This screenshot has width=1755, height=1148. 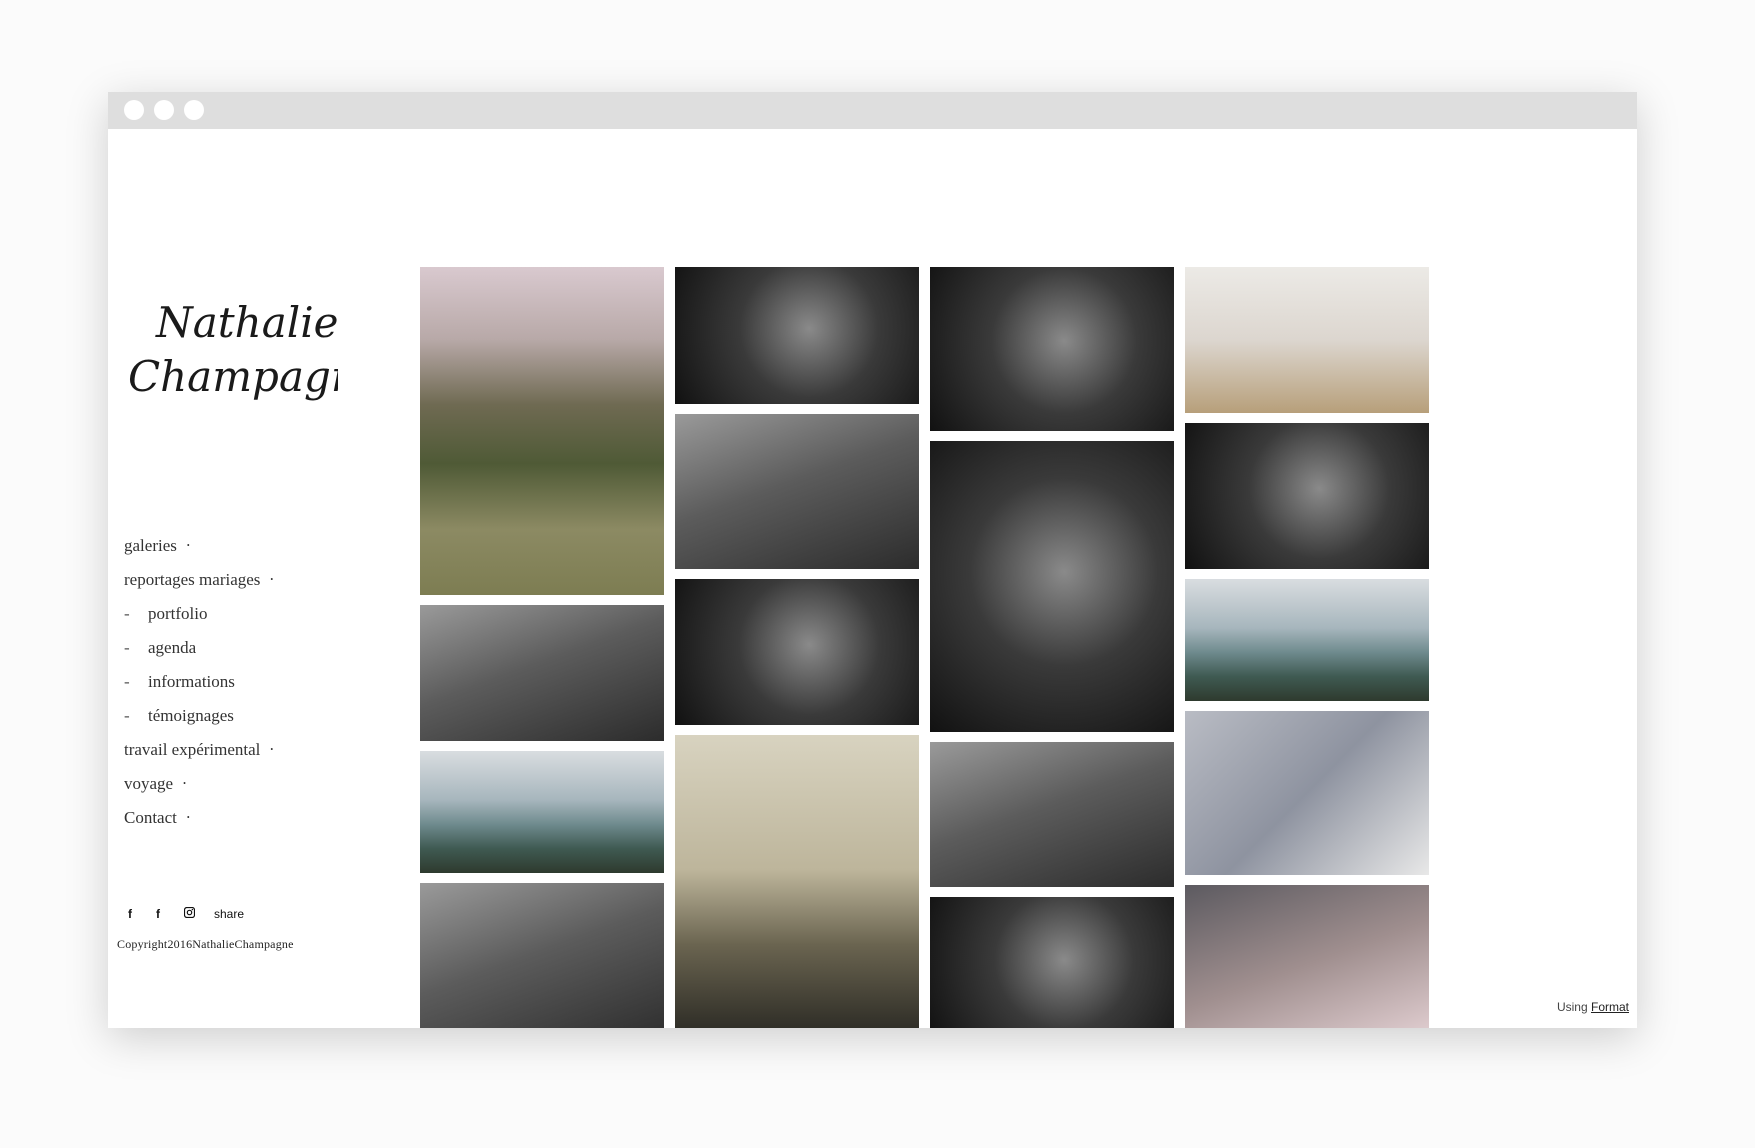 I want to click on photo-child-hat, so click(x=1307, y=956).